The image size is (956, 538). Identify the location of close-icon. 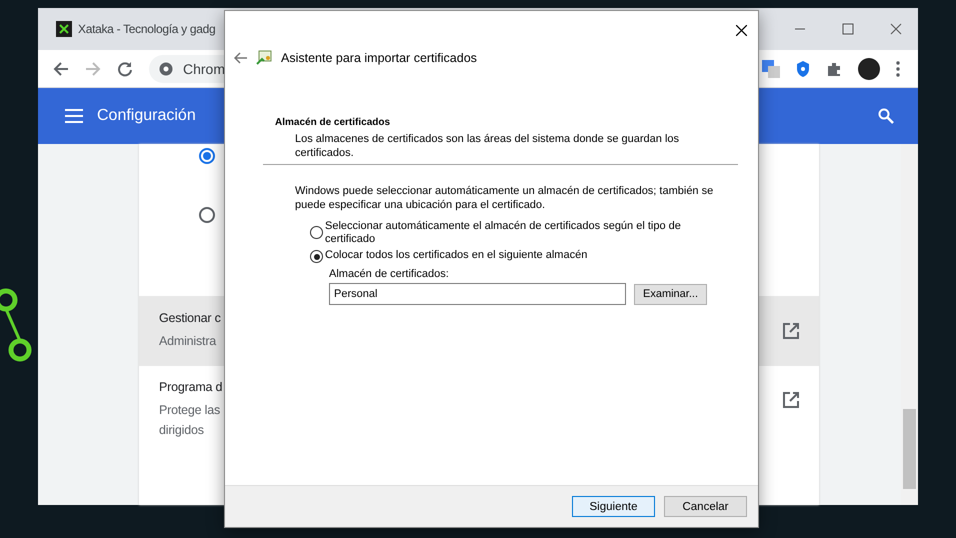
(741, 30).